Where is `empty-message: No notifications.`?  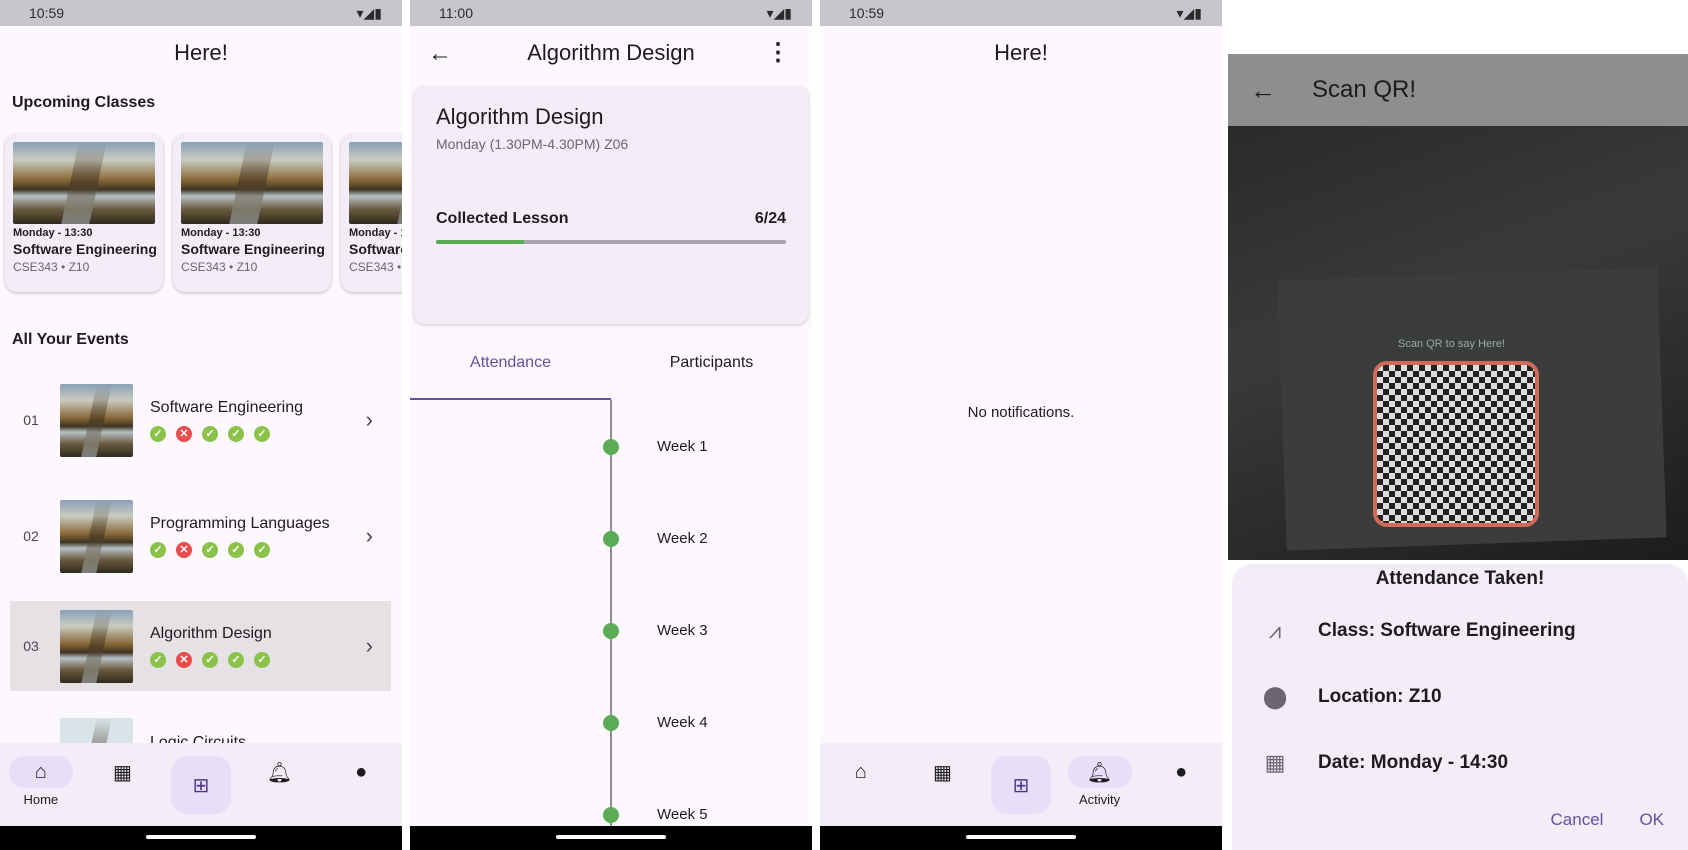
empty-message: No notifications. is located at coordinates (1021, 412).